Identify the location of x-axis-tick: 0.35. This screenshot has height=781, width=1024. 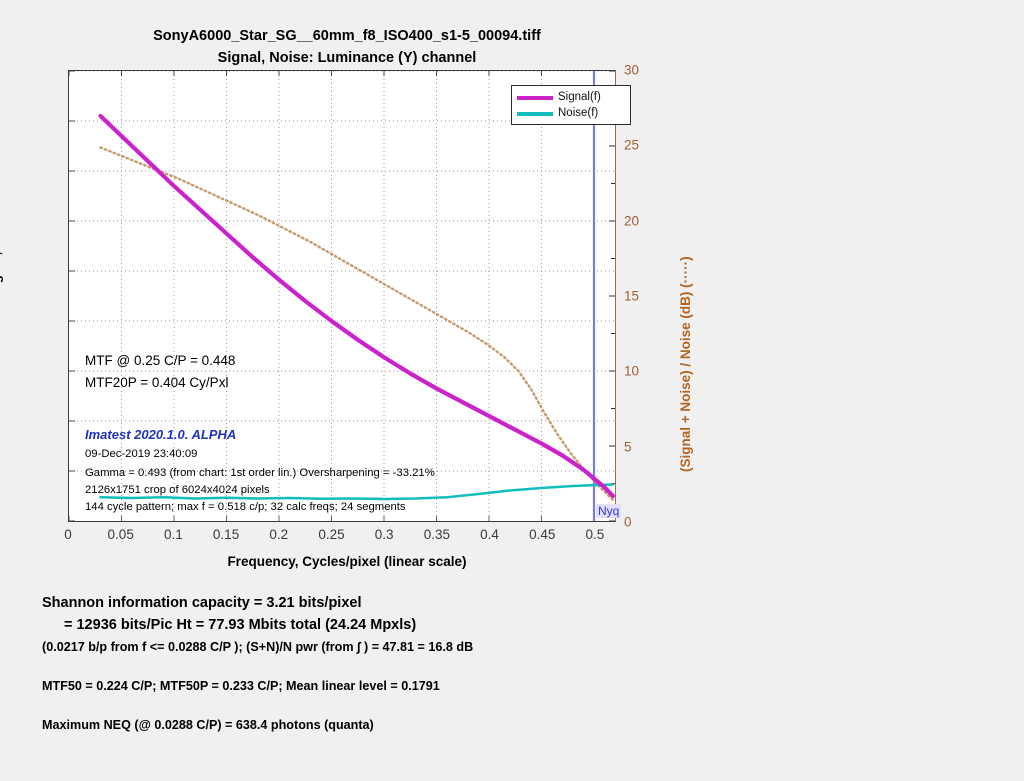
(436, 534).